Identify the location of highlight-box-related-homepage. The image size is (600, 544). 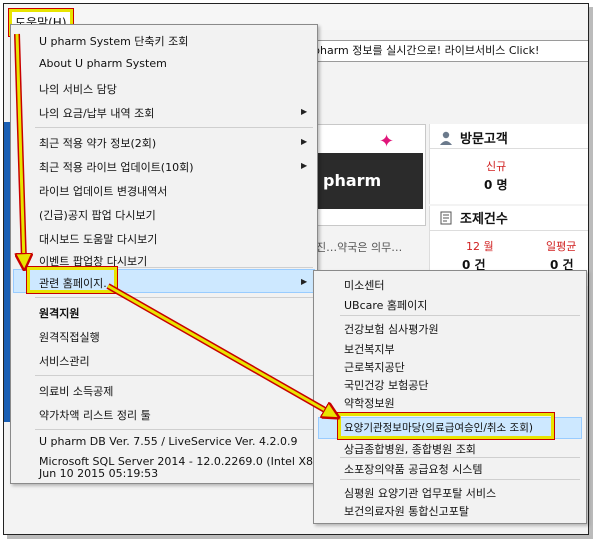
(72, 280).